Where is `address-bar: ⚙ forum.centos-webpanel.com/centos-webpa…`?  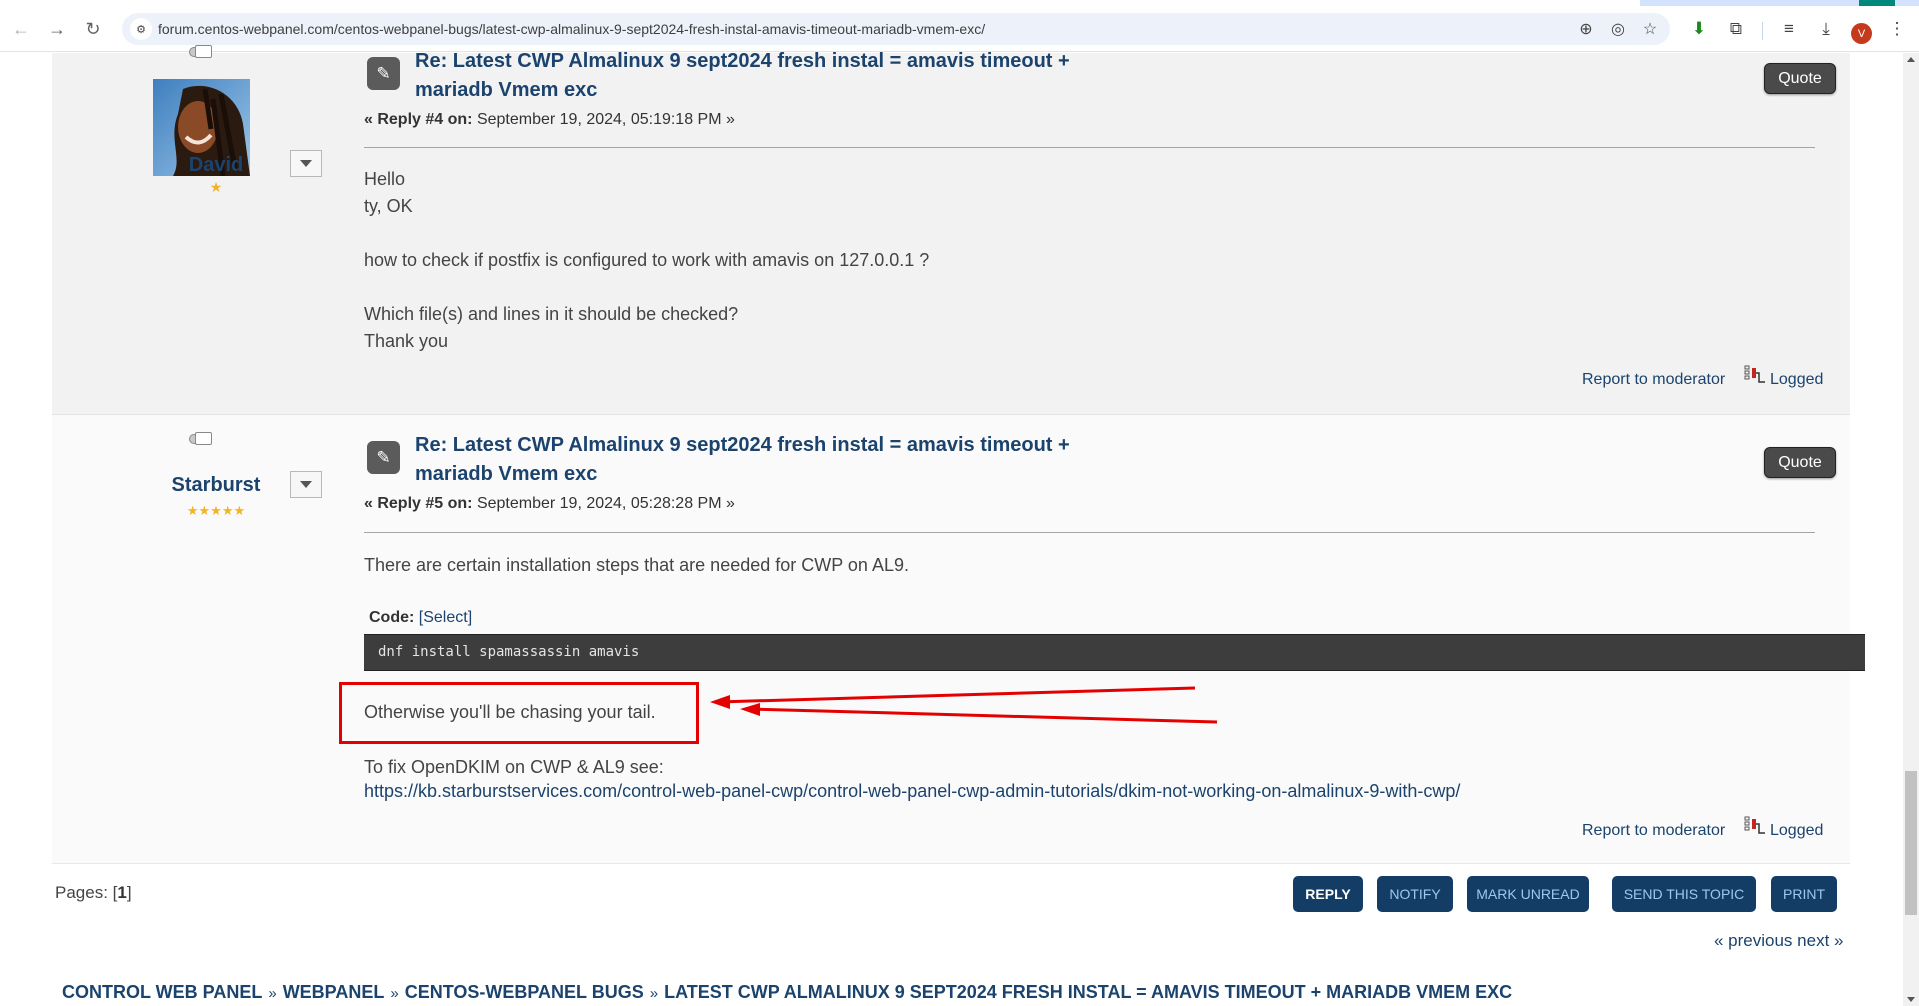 address-bar: ⚙ forum.centos-webpanel.com/centos-webpa… is located at coordinates (896, 29).